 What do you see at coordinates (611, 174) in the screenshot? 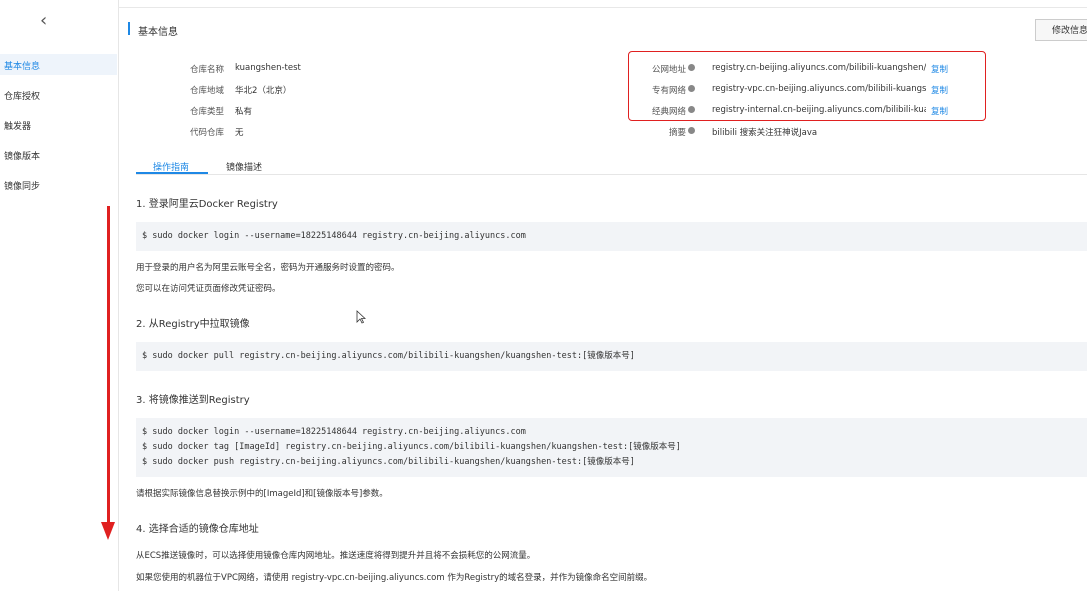
I see `tabs-divider` at bounding box center [611, 174].